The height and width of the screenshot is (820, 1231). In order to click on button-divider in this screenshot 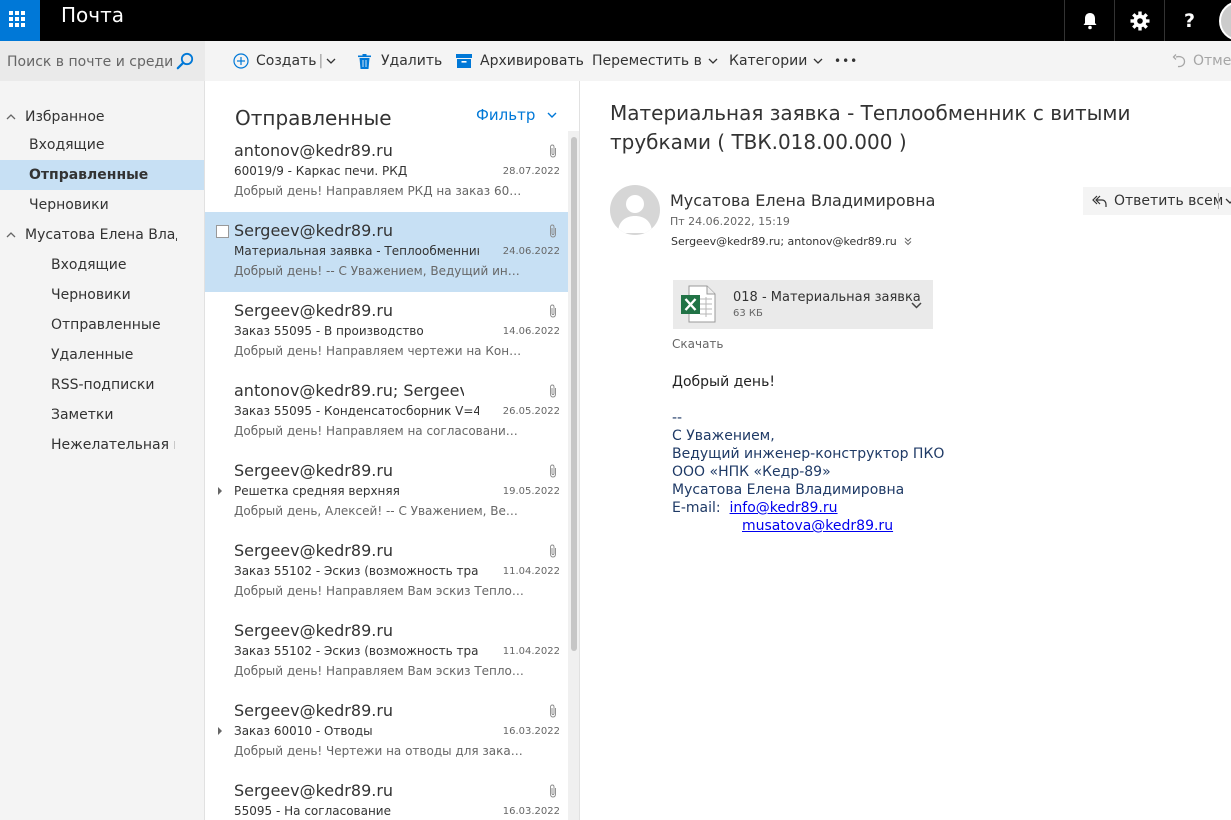, I will do `click(1218, 201)`.